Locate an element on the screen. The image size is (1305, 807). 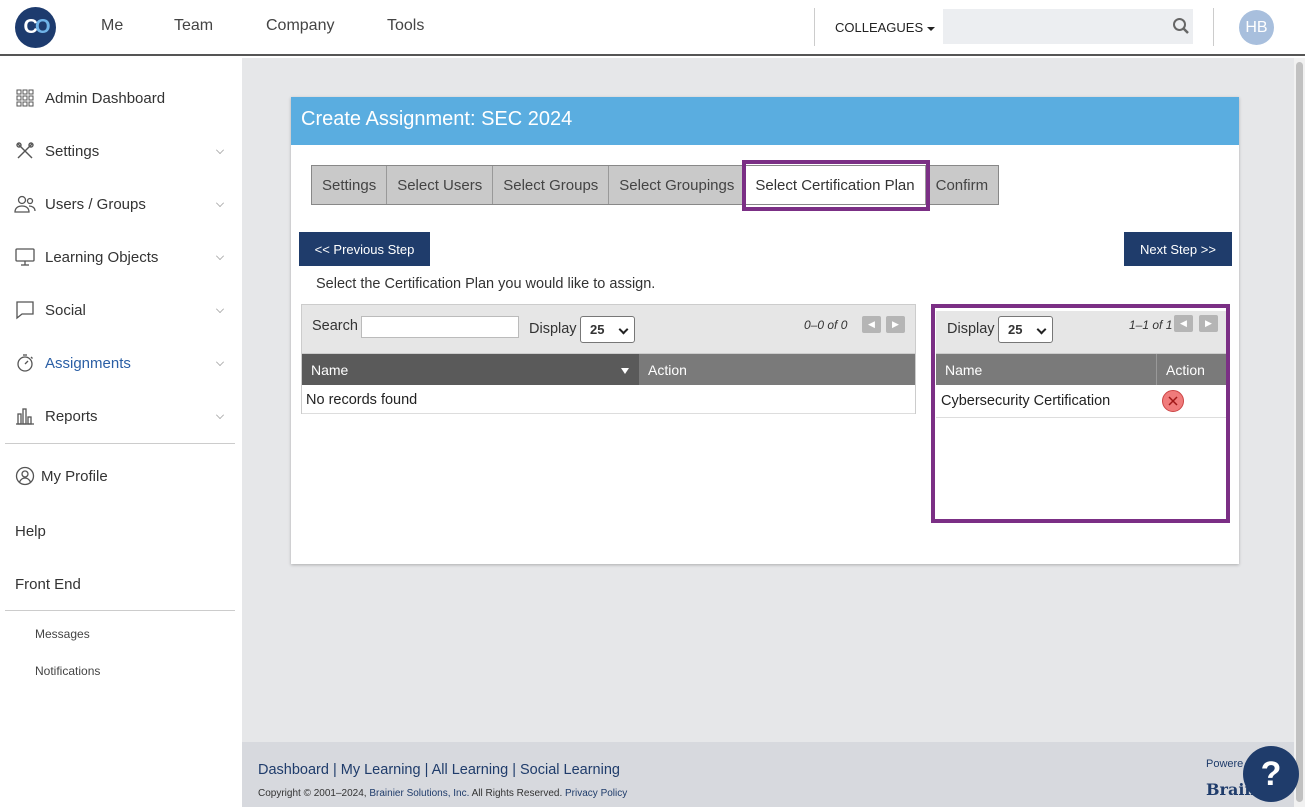
tools-icon is located at coordinates (25, 151).